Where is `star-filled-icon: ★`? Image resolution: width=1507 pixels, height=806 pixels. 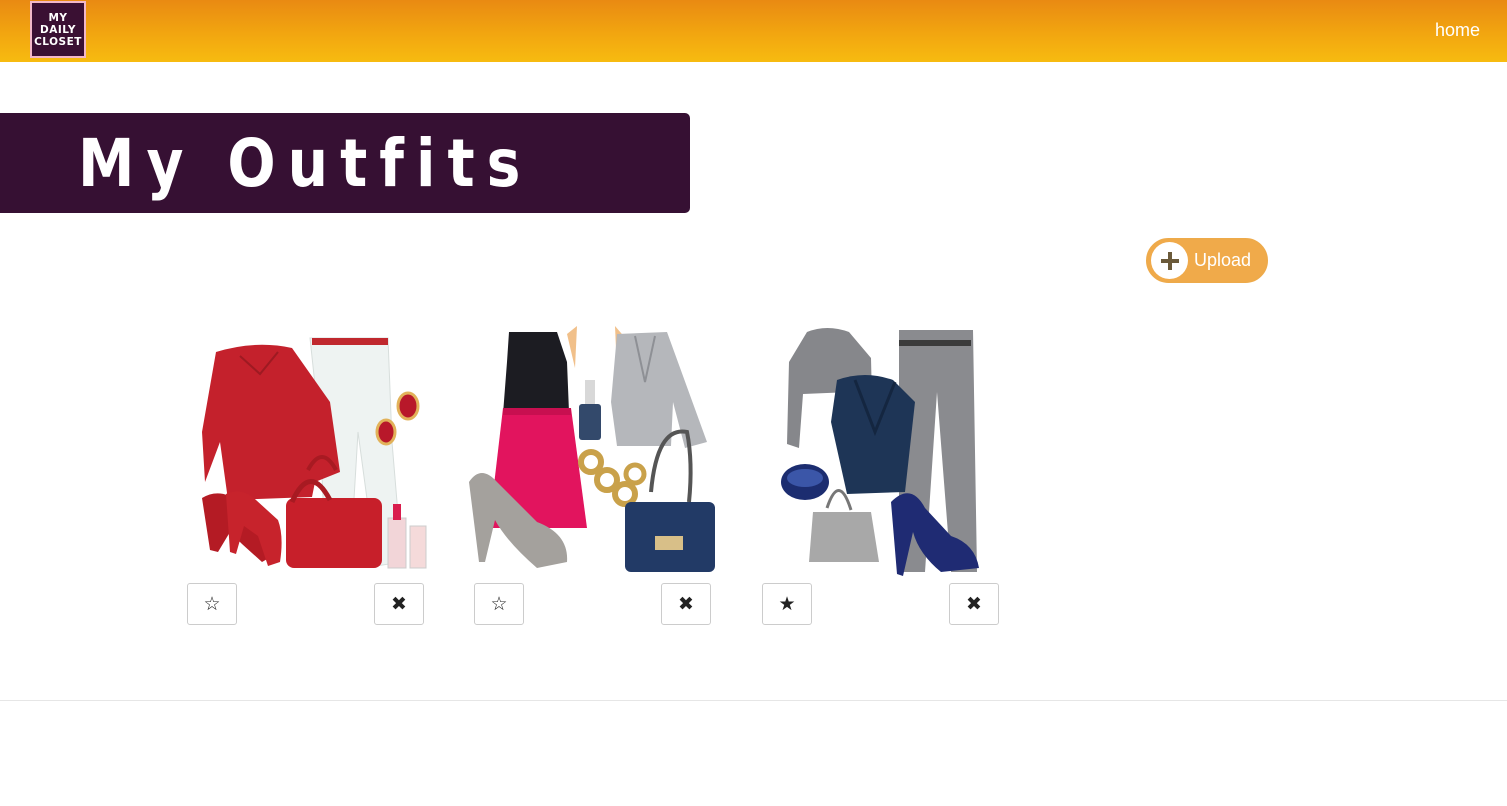
star-filled-icon: ★ is located at coordinates (787, 604).